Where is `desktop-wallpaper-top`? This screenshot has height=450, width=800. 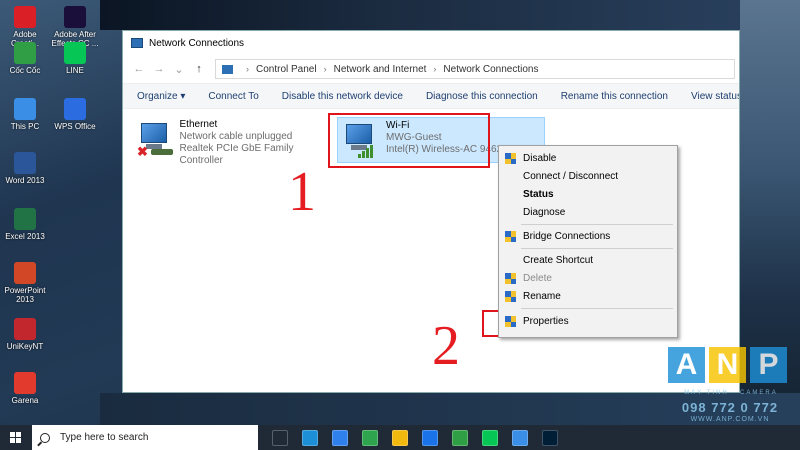
desktop-wallpaper-top is located at coordinates (450, 15).